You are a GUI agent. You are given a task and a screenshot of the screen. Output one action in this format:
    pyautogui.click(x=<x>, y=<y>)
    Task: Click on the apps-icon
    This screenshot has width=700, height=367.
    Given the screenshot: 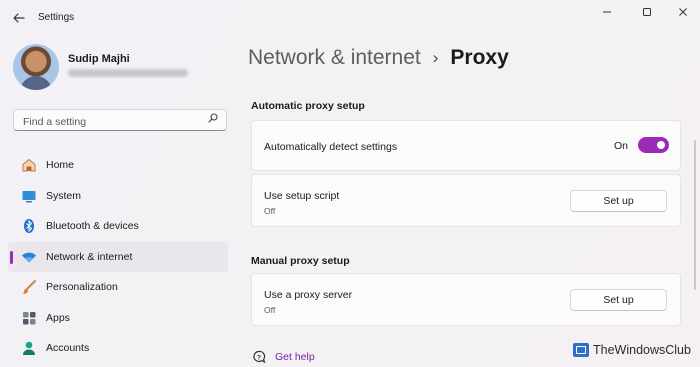 What is the action you would take?
    pyautogui.click(x=28, y=317)
    